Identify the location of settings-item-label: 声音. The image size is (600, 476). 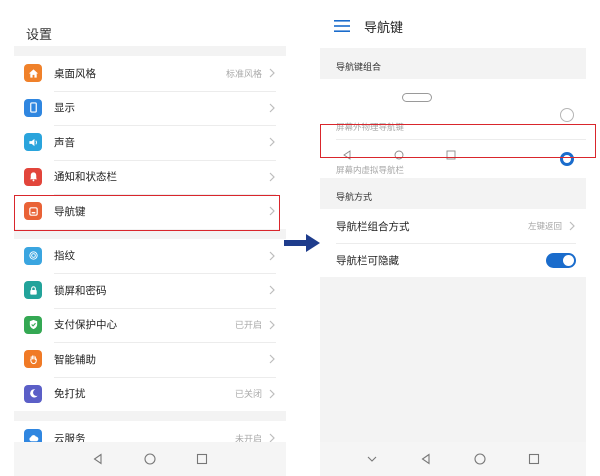
(64, 142).